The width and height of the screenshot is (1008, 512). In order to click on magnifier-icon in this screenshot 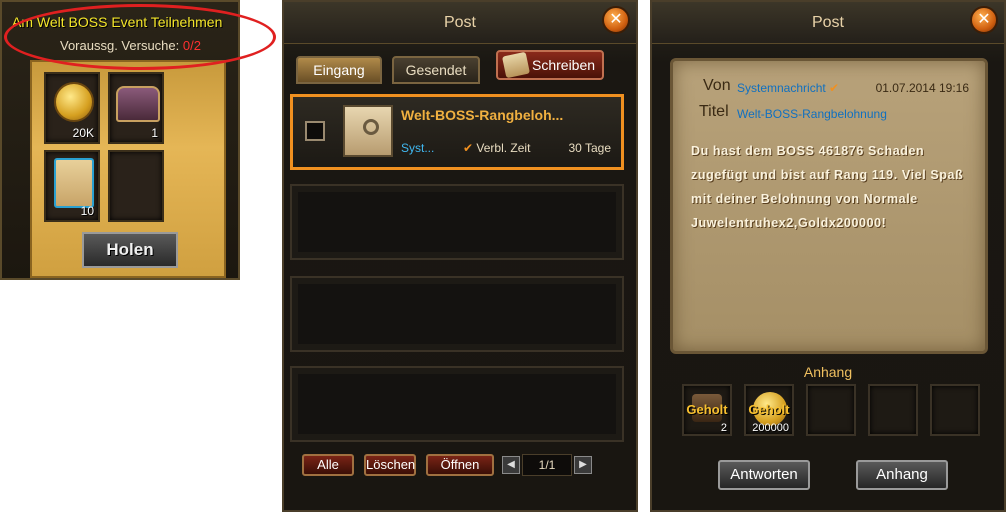, I will do `click(371, 127)`.